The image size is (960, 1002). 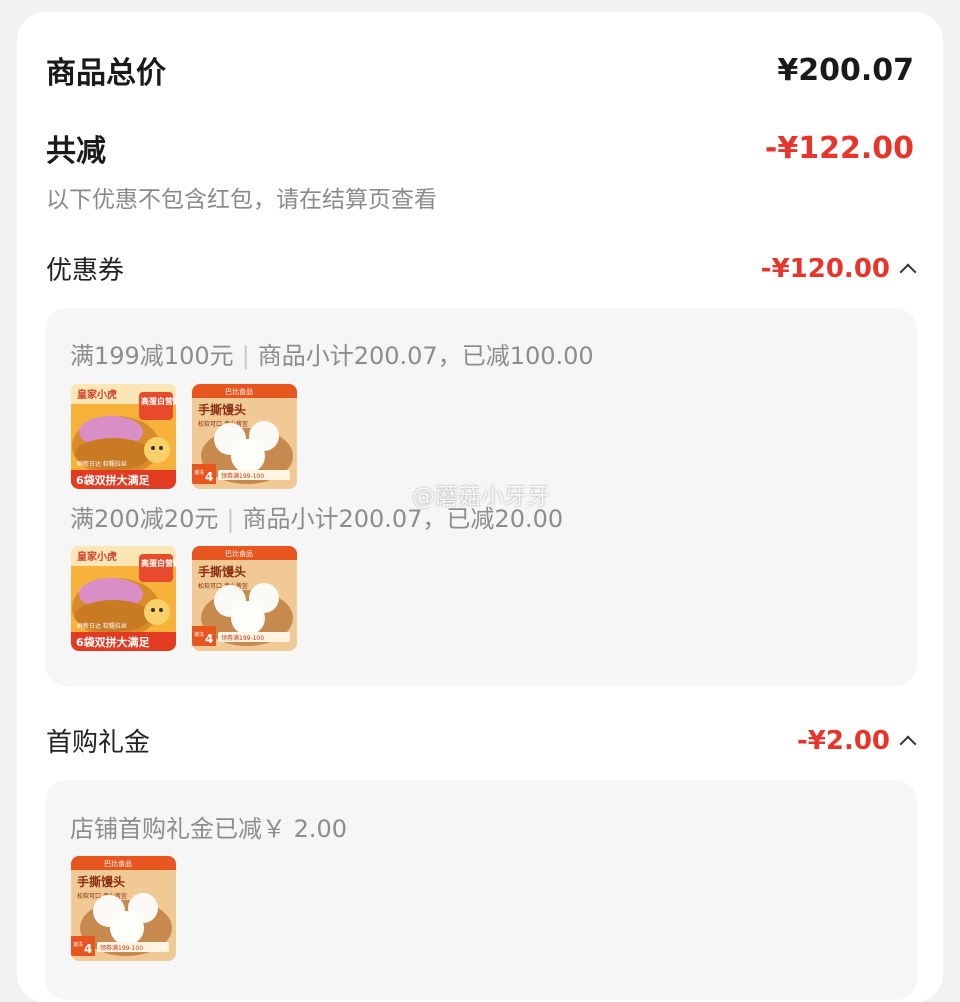 What do you see at coordinates (845, 70) in the screenshot?
I see `total-value: ¥200.07` at bounding box center [845, 70].